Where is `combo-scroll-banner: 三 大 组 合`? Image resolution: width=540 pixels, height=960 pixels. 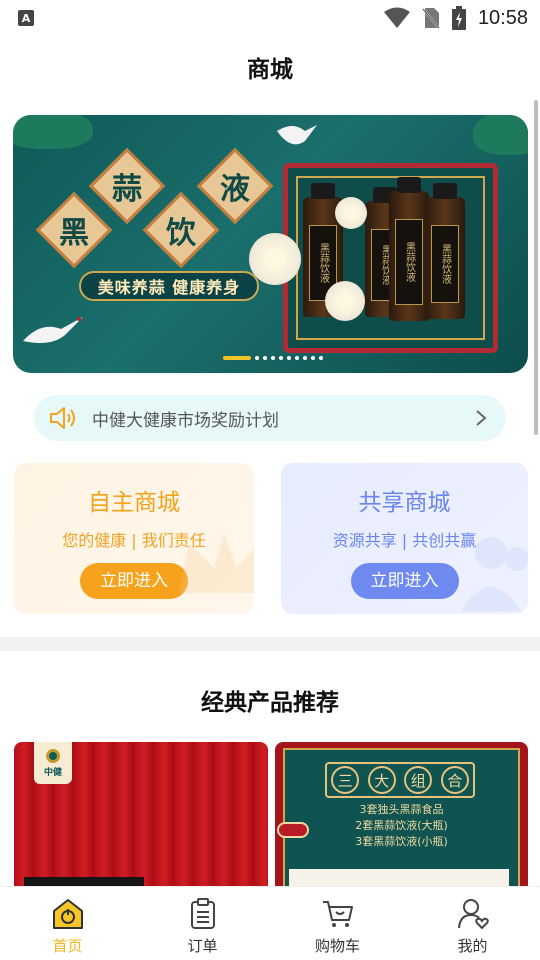 combo-scroll-banner: 三 大 组 合 is located at coordinates (400, 780).